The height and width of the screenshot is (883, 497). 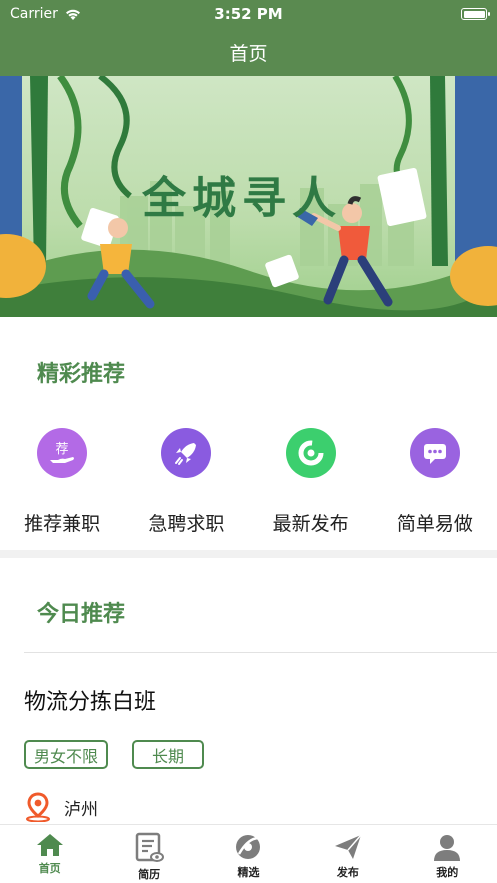 I want to click on featured-item-urgent: 急聘求职, so click(x=186, y=483).